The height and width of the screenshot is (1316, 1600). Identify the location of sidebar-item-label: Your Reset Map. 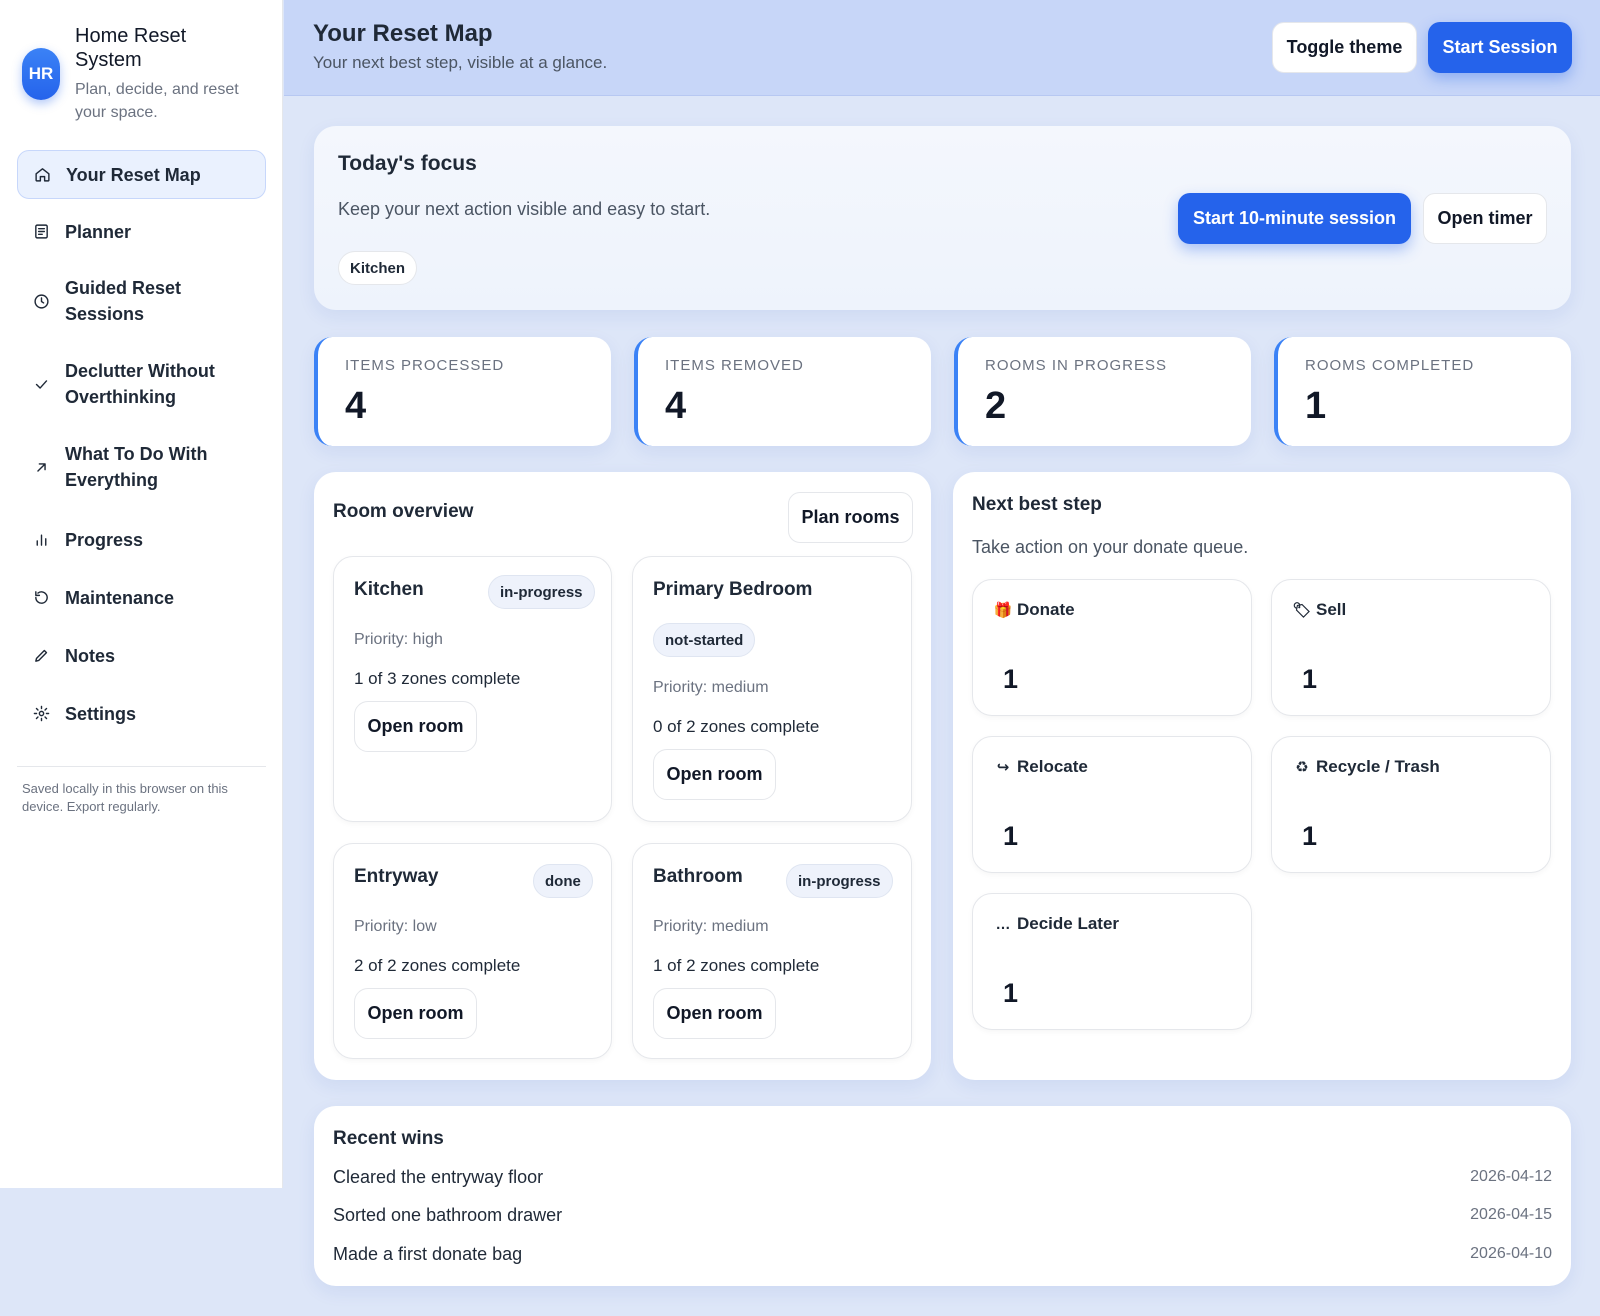
(133, 174).